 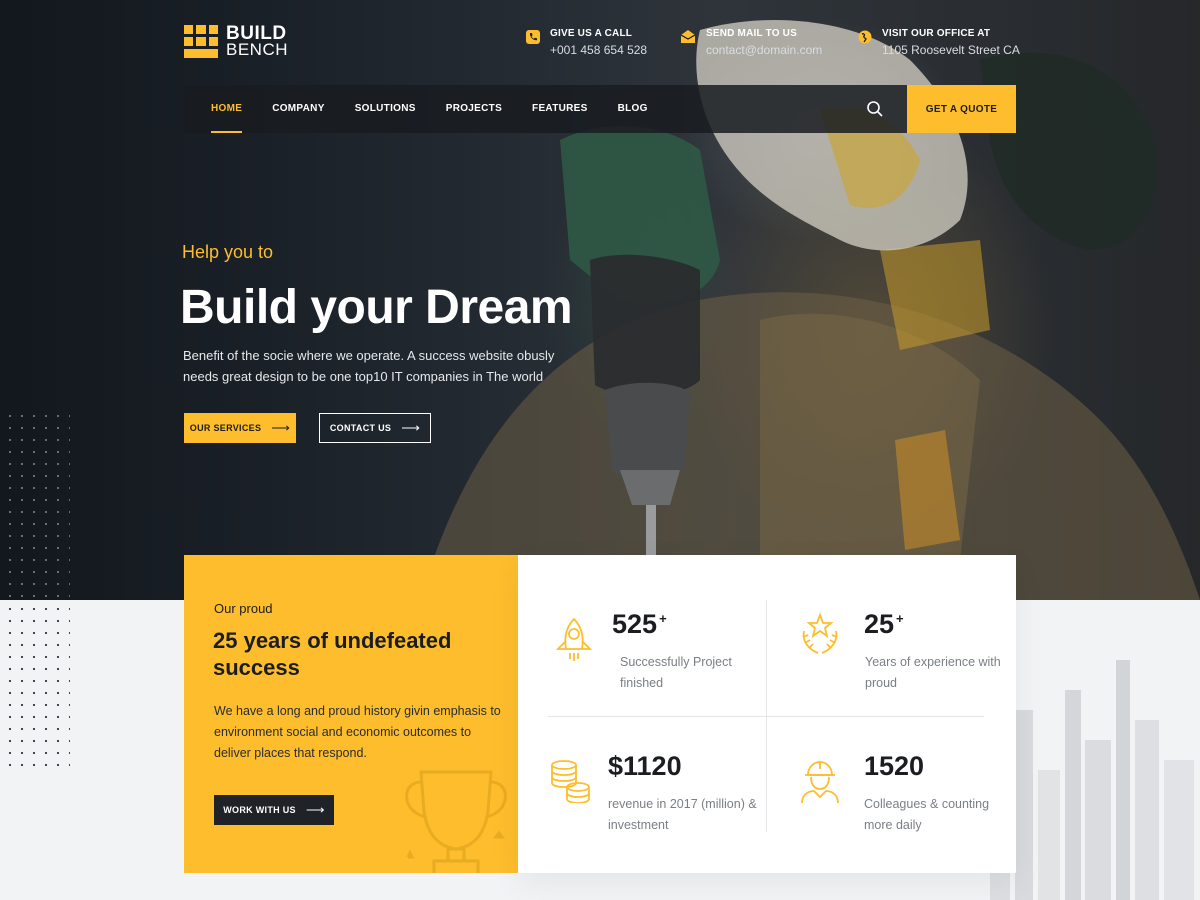 I want to click on contact-value: +001 458 654 528, so click(x=599, y=50).